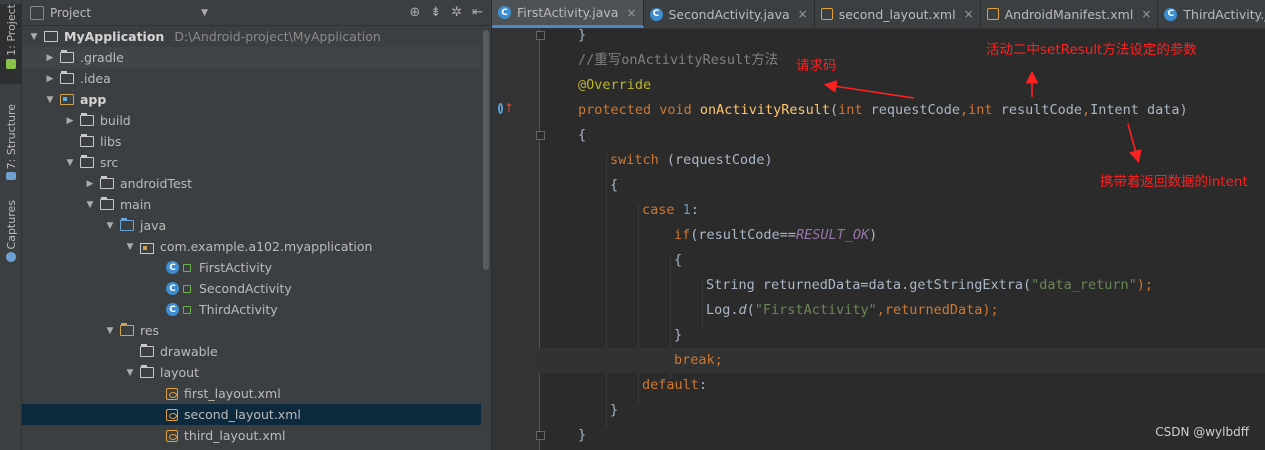 The height and width of the screenshot is (450, 1265). I want to click on tool-tab-captures: Captures, so click(11, 231).